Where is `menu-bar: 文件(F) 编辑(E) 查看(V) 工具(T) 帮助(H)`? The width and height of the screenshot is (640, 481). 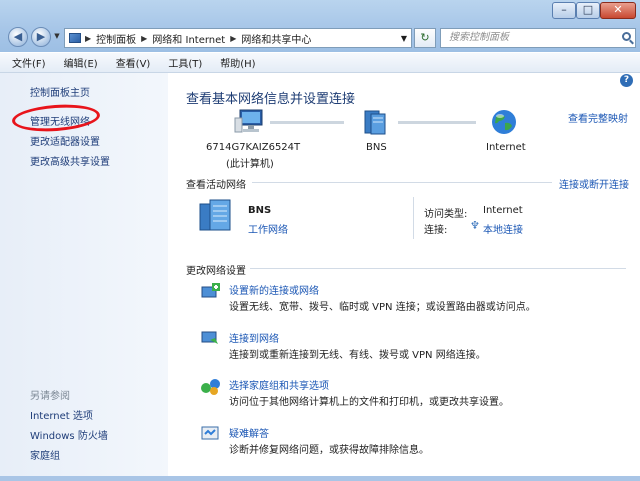 menu-bar: 文件(F) 编辑(E) 查看(V) 工具(T) 帮助(H) is located at coordinates (320, 63).